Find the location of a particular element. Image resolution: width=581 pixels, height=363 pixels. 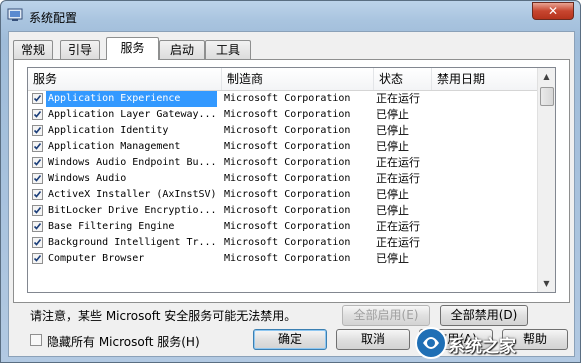

vertical-scrollbar: ▲ ▼ is located at coordinates (546, 180).